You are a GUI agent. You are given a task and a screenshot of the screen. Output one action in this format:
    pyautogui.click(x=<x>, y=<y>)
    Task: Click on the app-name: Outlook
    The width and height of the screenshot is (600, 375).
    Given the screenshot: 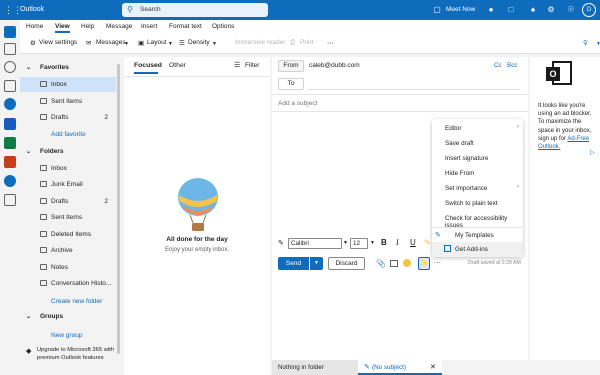 What is the action you would take?
    pyautogui.click(x=32, y=9)
    